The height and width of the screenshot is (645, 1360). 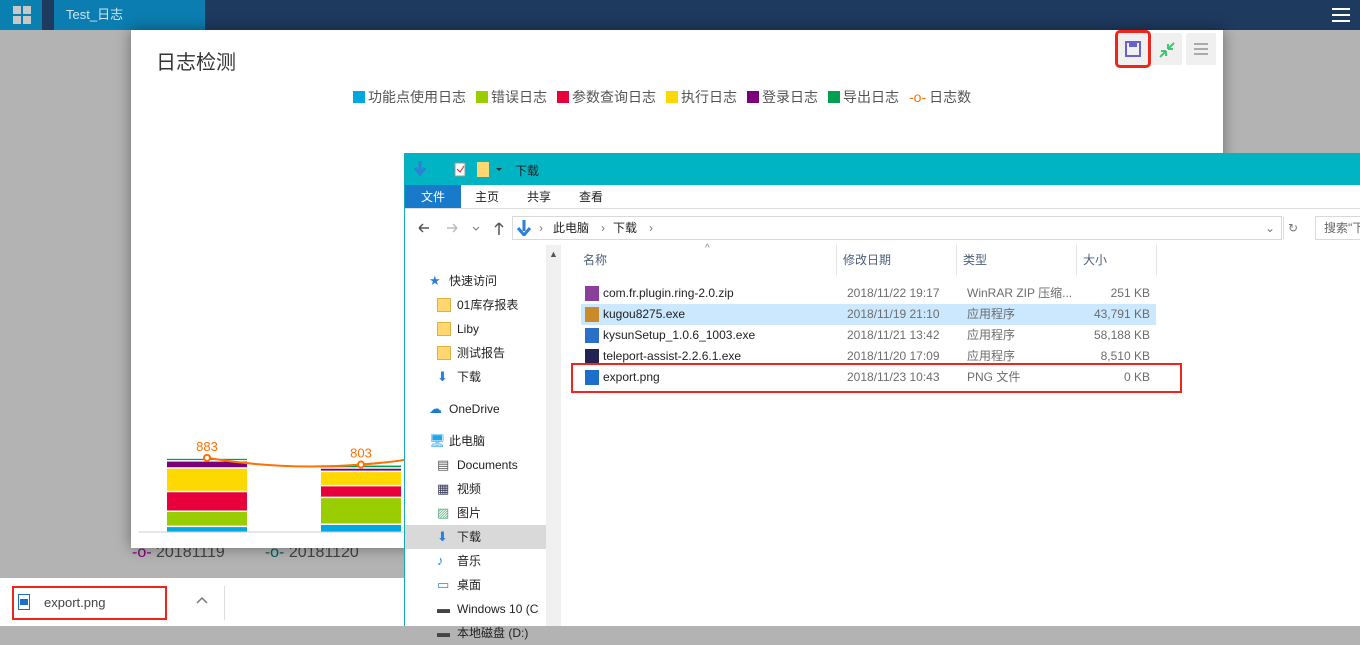 I want to click on data-label: 803, so click(x=361, y=453).